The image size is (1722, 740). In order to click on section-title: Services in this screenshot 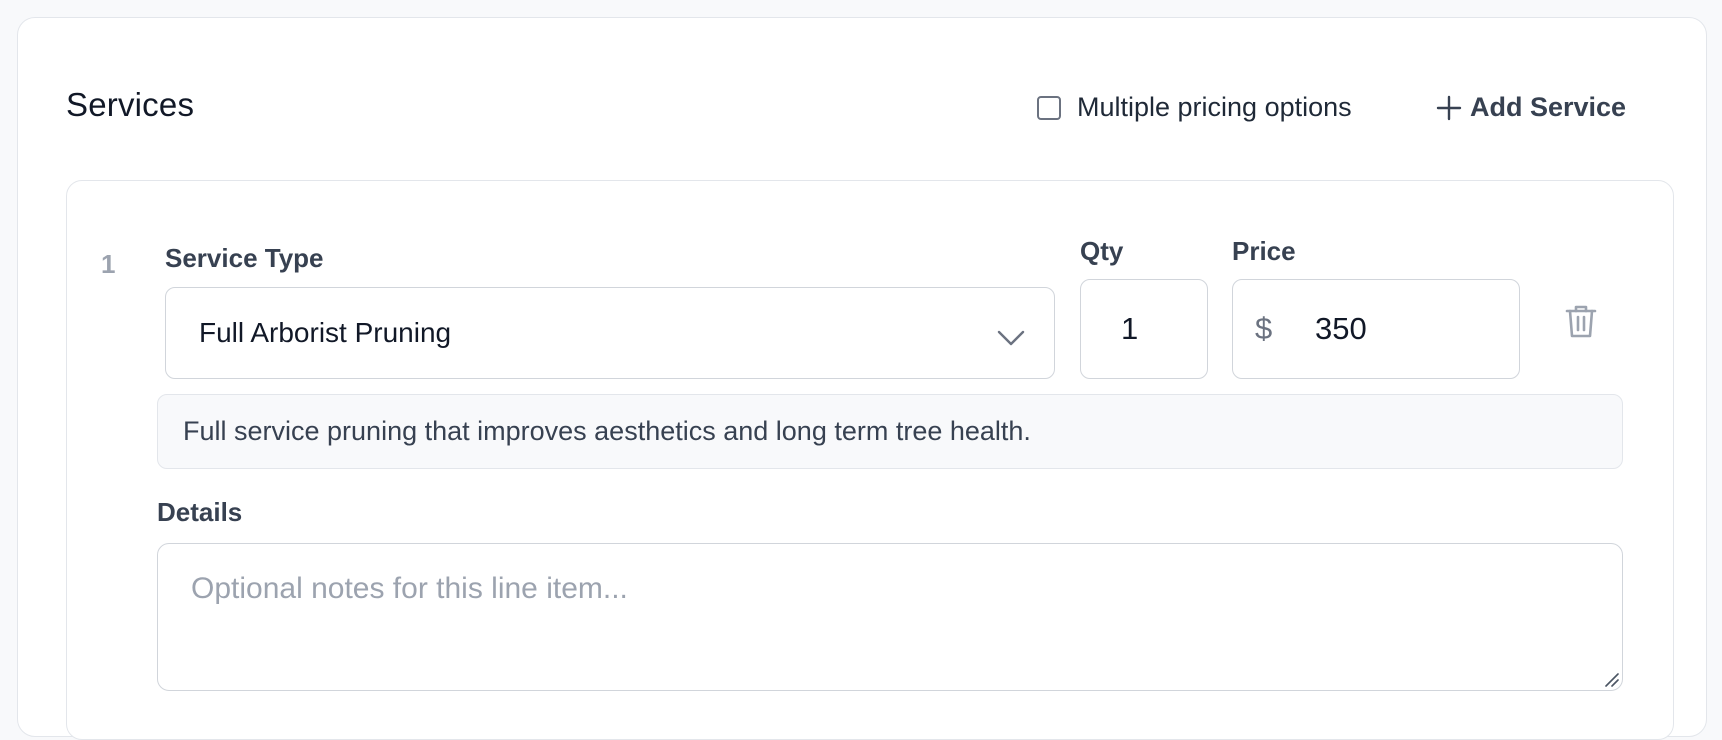, I will do `click(130, 104)`.